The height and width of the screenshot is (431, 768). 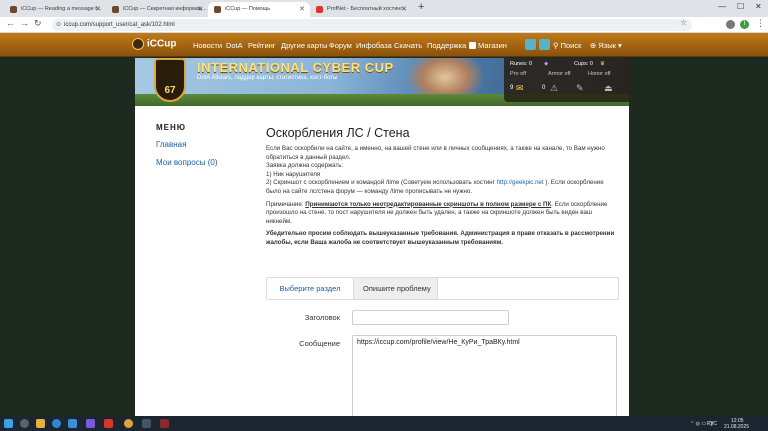 What do you see at coordinates (520, 88) in the screenshot?
I see `mail-icon: ✉` at bounding box center [520, 88].